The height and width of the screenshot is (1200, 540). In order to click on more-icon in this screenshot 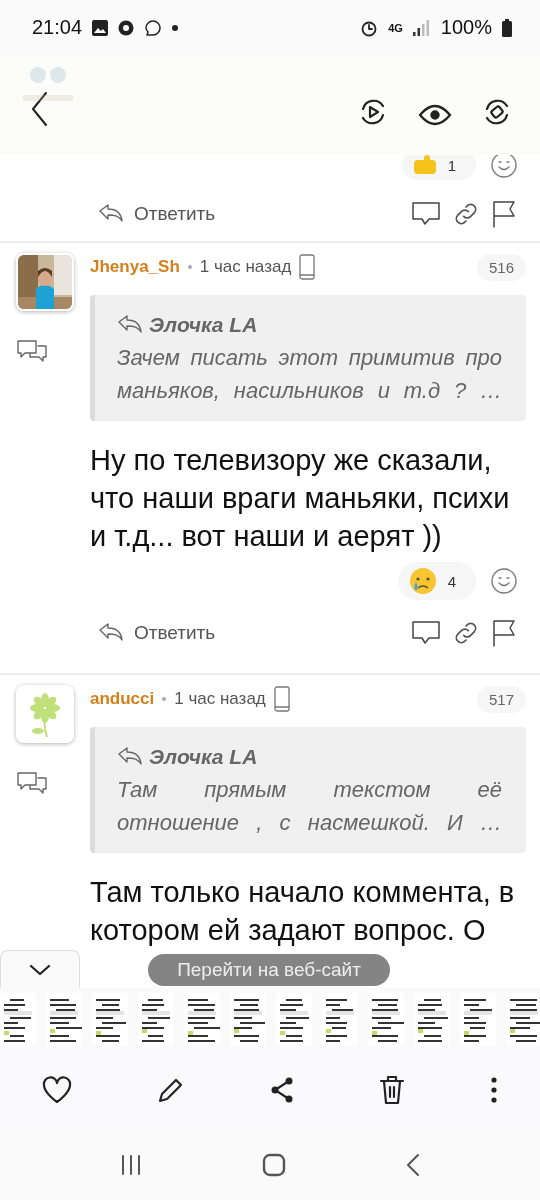, I will do `click(493, 1090)`.